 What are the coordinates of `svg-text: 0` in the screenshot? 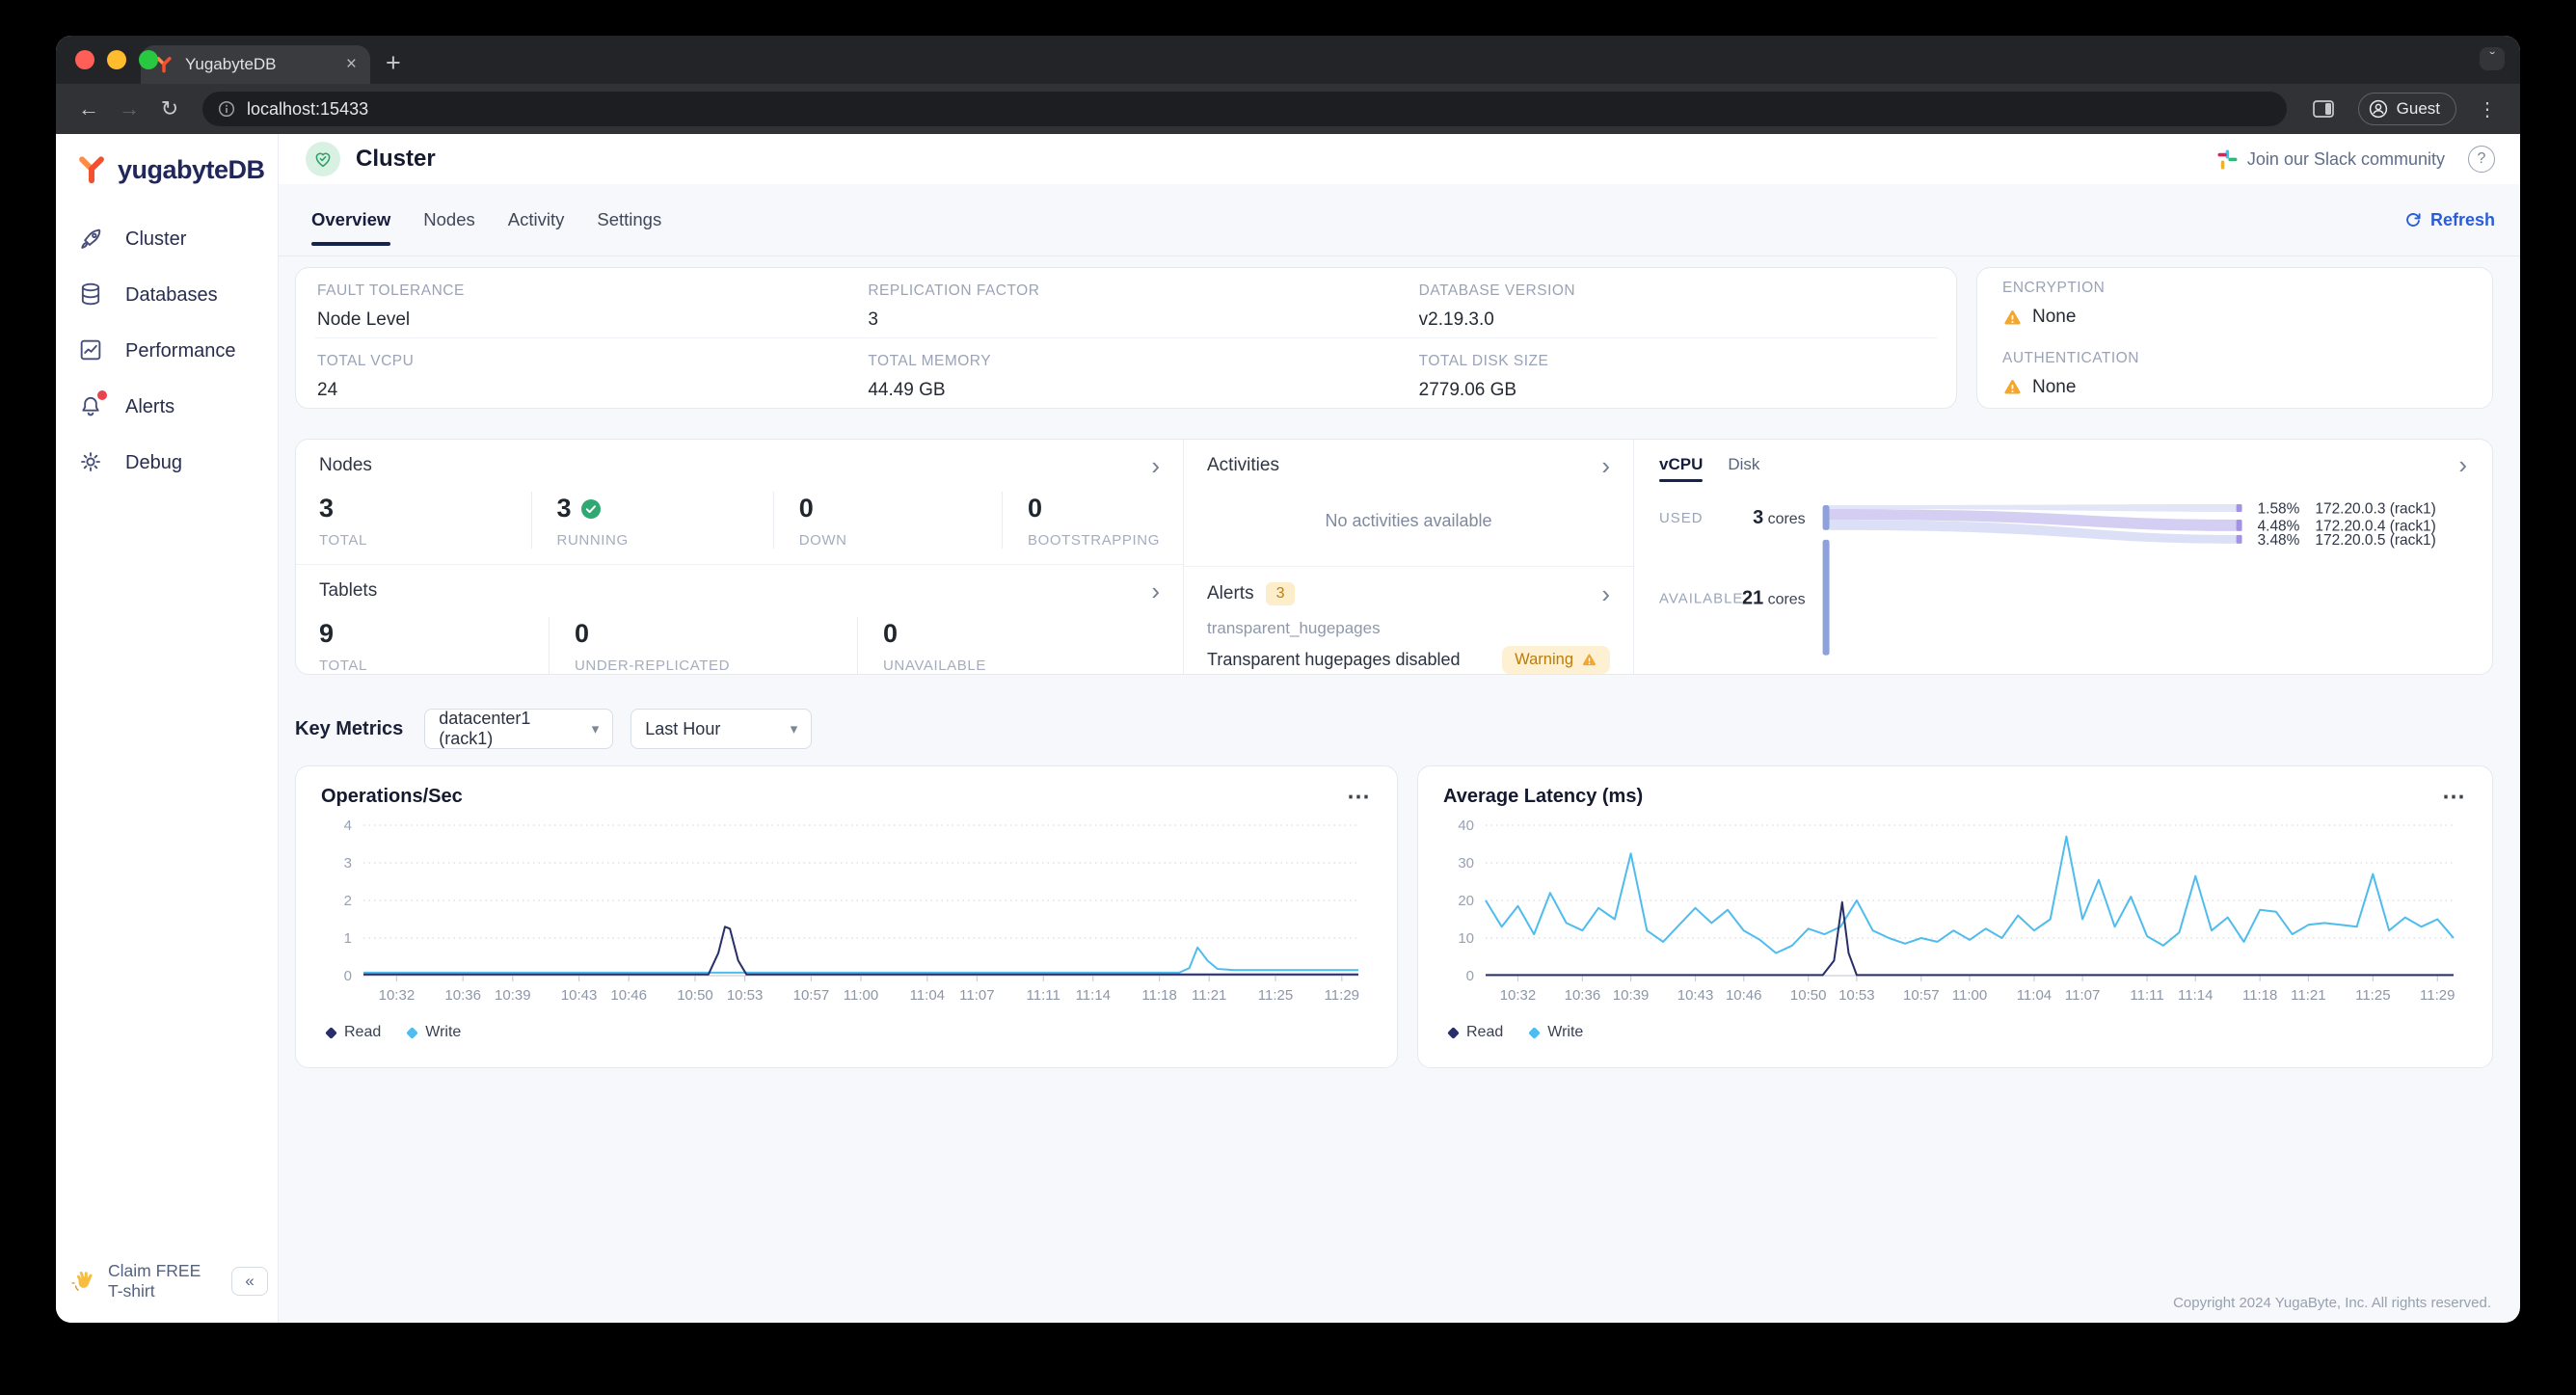 It's located at (348, 976).